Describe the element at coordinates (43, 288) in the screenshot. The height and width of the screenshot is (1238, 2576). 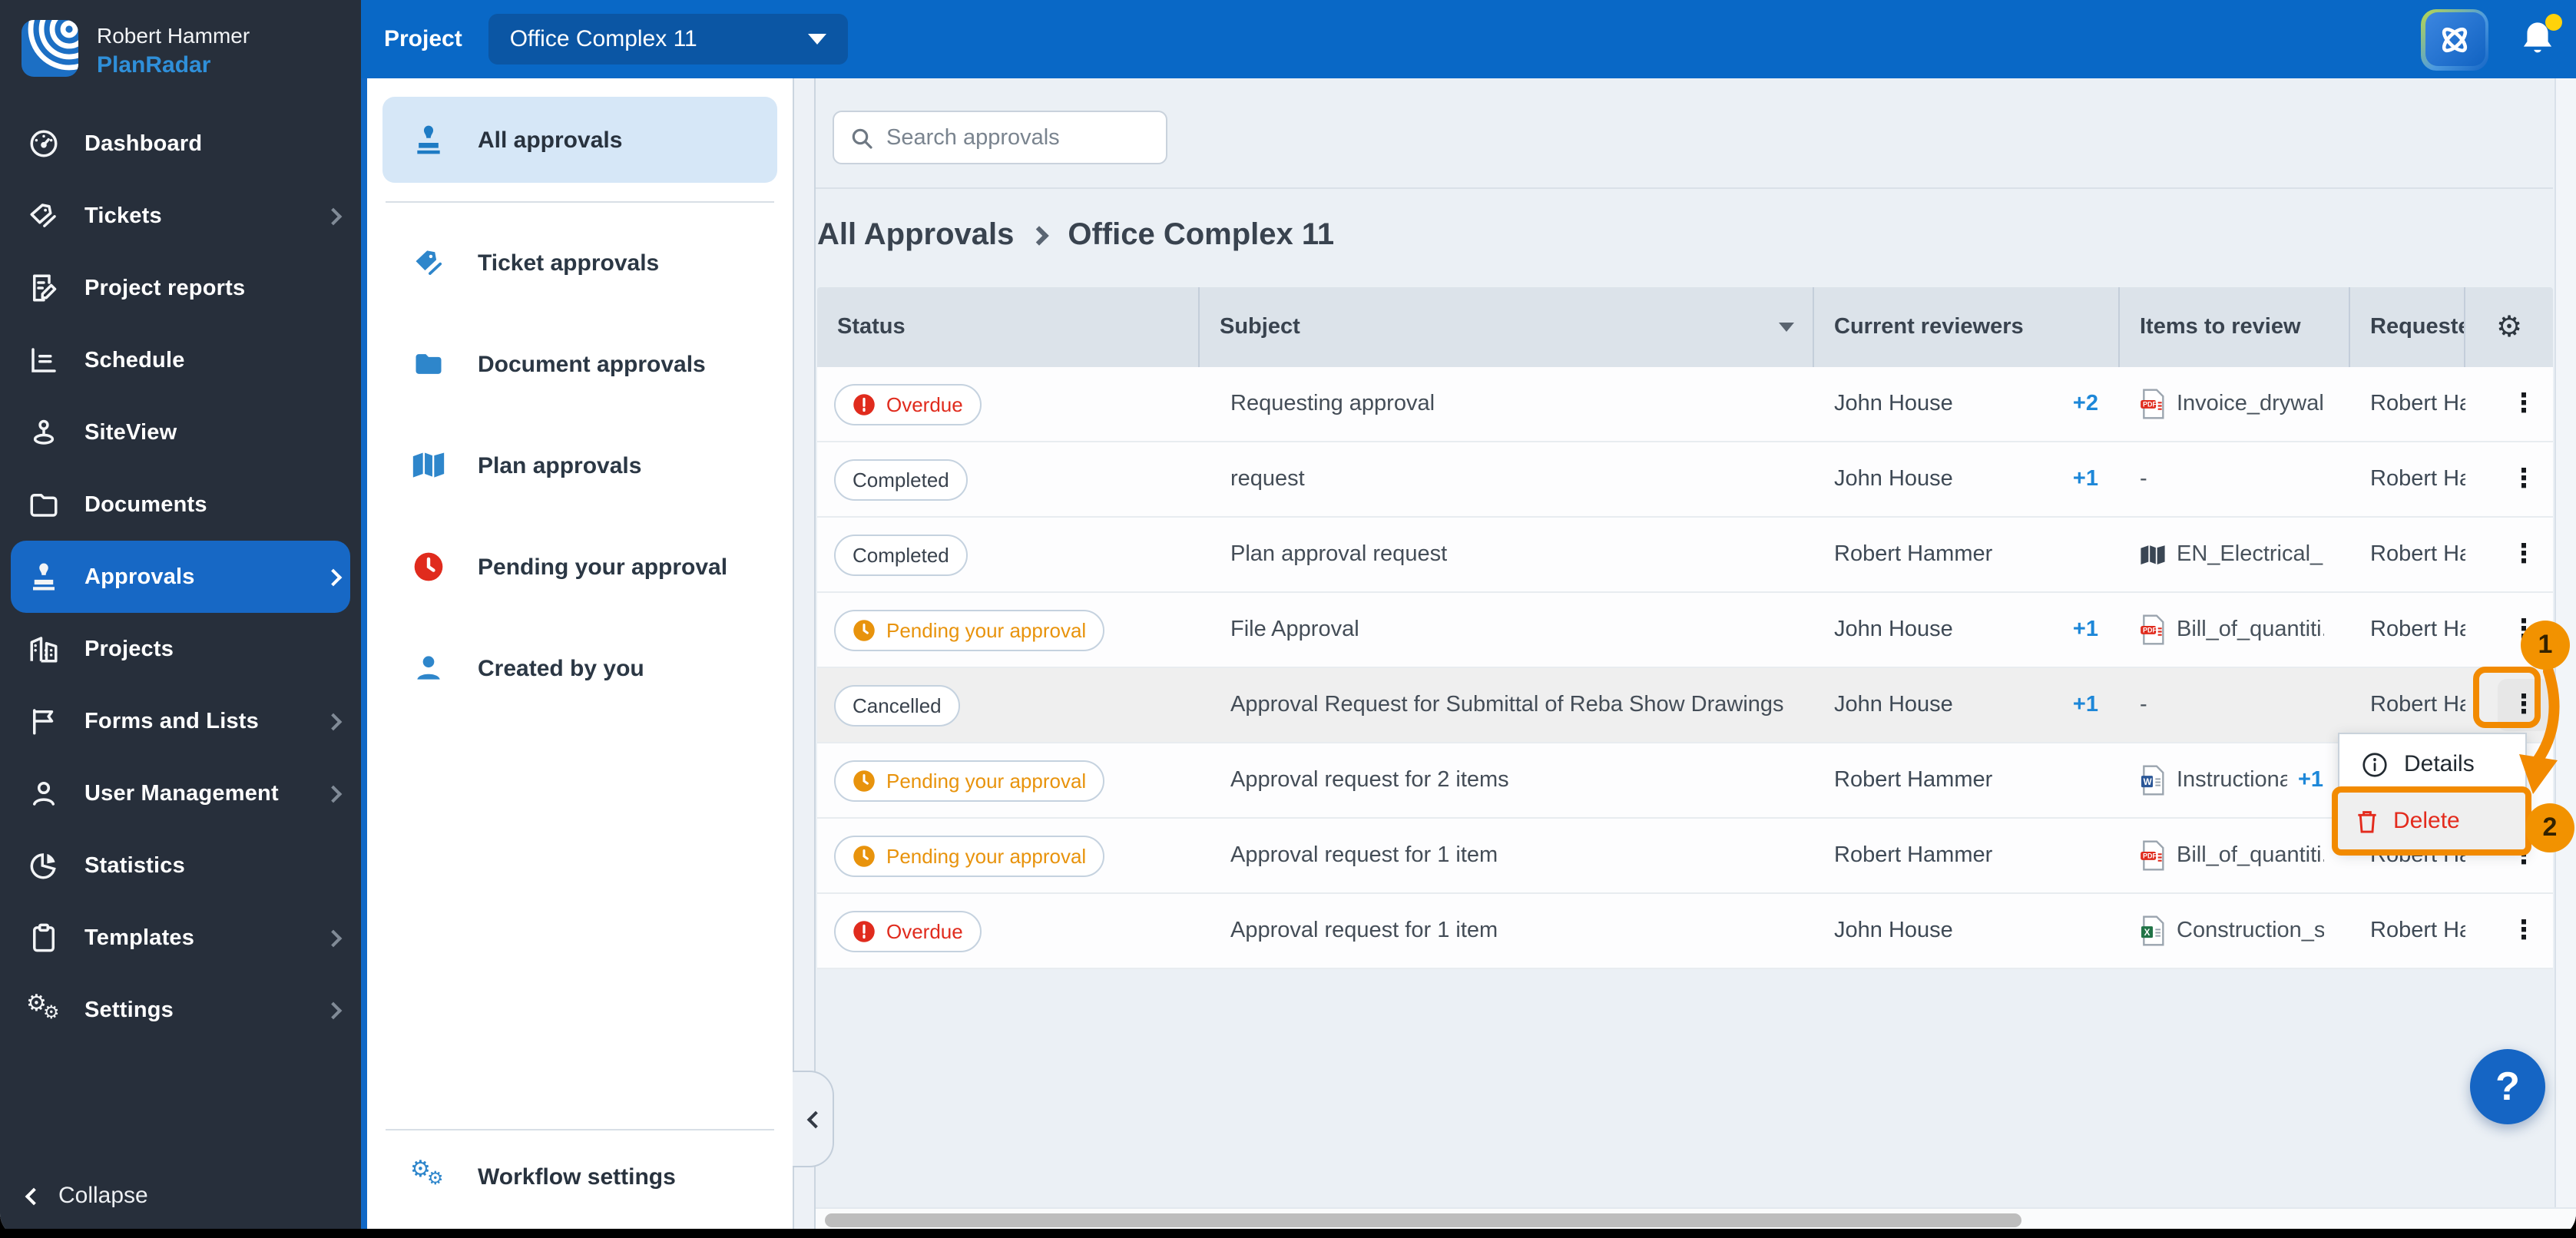
I see `project-reports-icon` at that location.